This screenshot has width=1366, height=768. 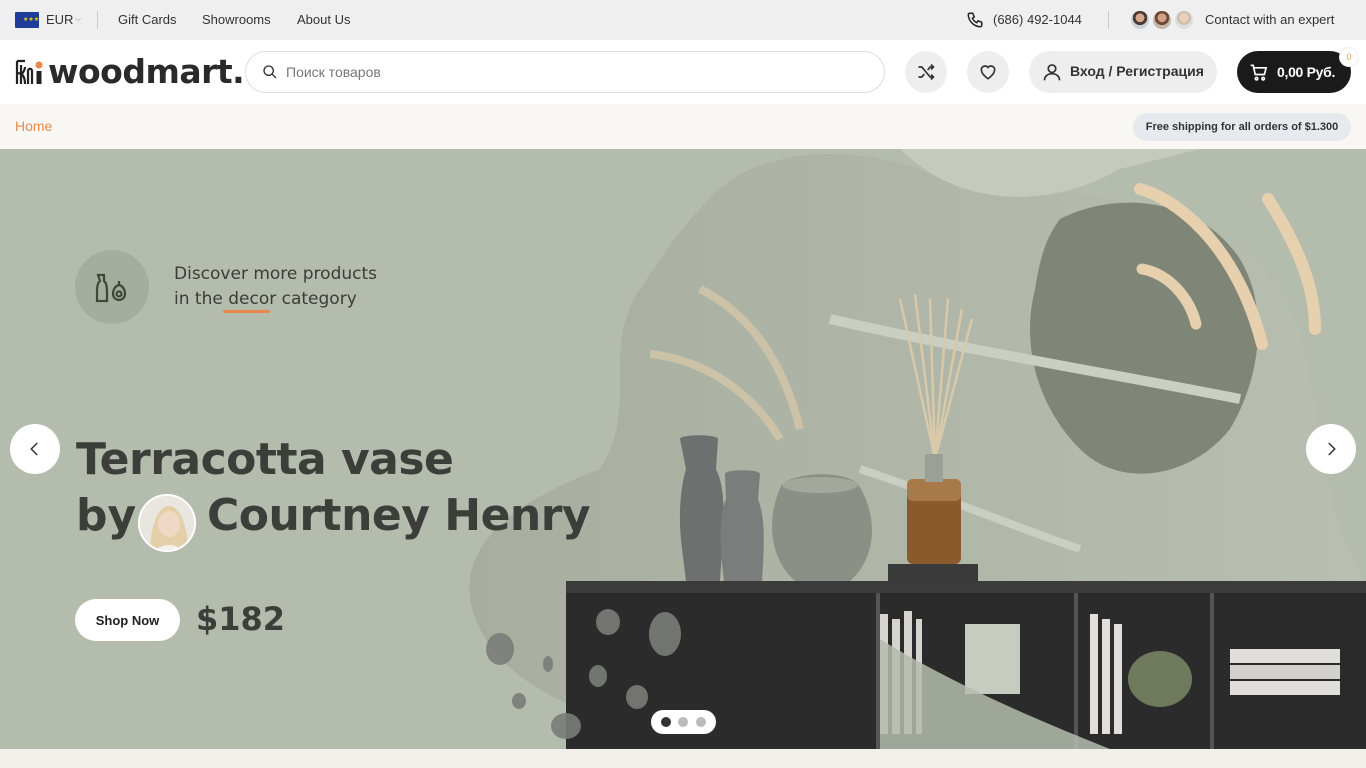 I want to click on prev-slide-button, so click(x=35, y=449).